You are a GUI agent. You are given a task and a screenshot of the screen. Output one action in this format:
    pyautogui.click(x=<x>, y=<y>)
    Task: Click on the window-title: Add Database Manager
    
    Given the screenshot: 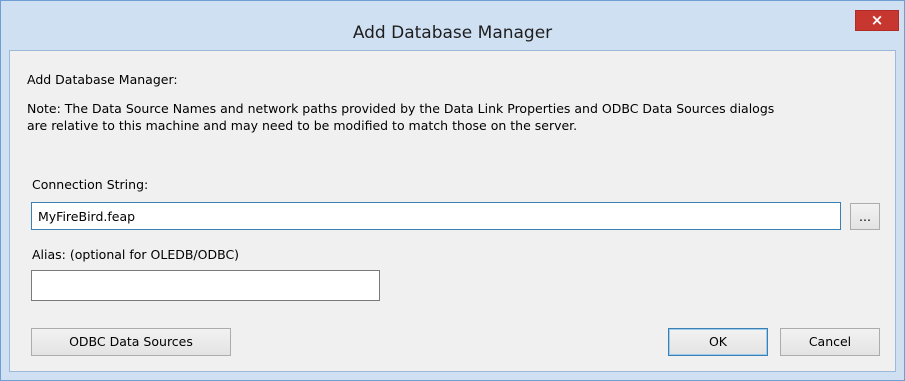 What is the action you would take?
    pyautogui.click(x=452, y=33)
    